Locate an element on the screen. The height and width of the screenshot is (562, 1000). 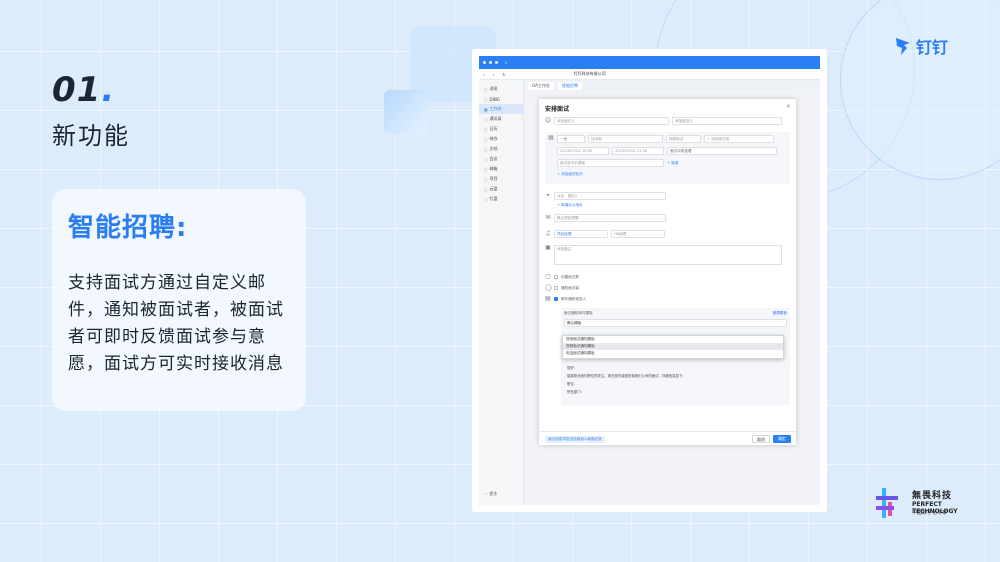
contact-role-select: HR经理 is located at coordinates (638, 234).